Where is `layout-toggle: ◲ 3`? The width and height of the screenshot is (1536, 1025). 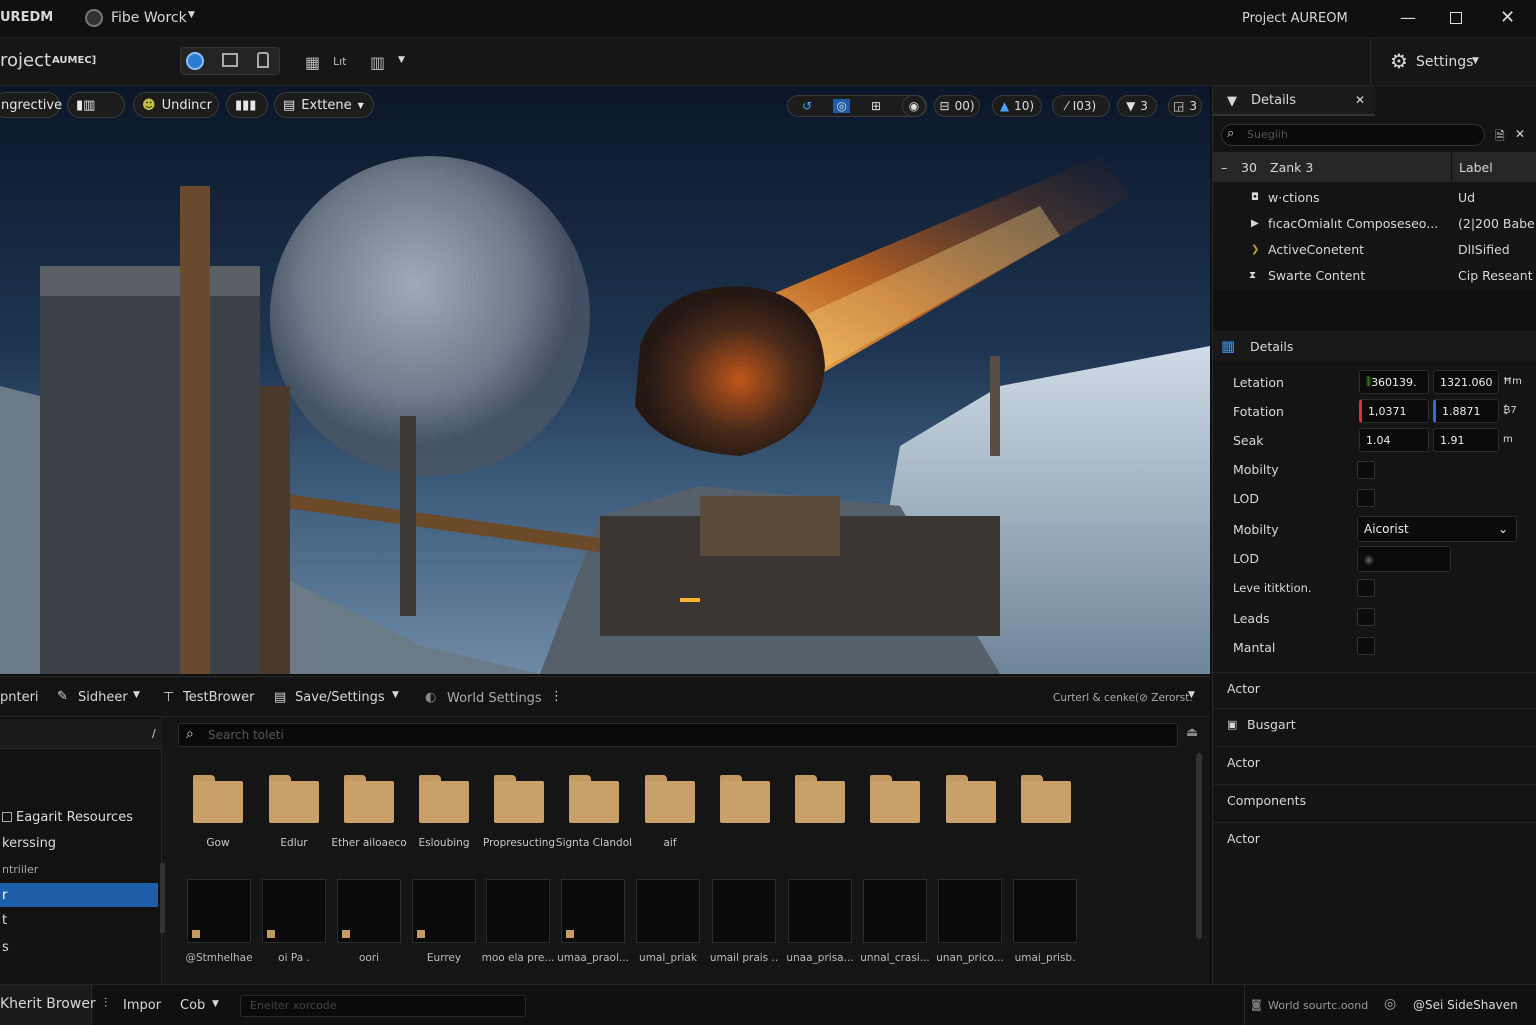 layout-toggle: ◲ 3 is located at coordinates (1185, 106).